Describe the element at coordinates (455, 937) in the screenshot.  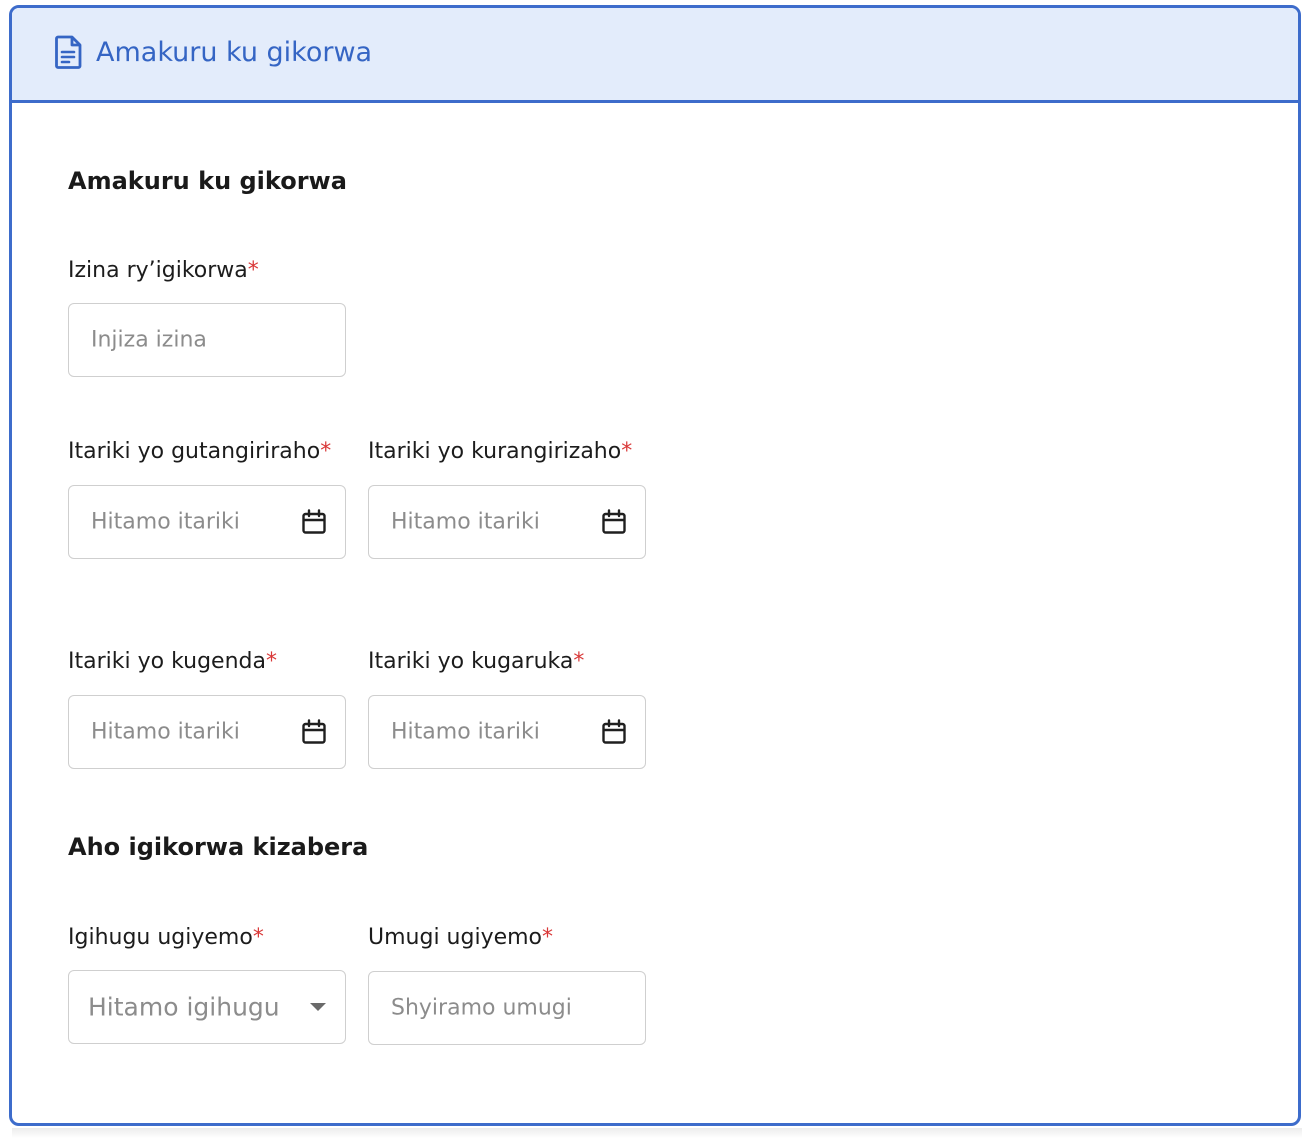
I see `city-label-text: Umugi ugiyemo` at that location.